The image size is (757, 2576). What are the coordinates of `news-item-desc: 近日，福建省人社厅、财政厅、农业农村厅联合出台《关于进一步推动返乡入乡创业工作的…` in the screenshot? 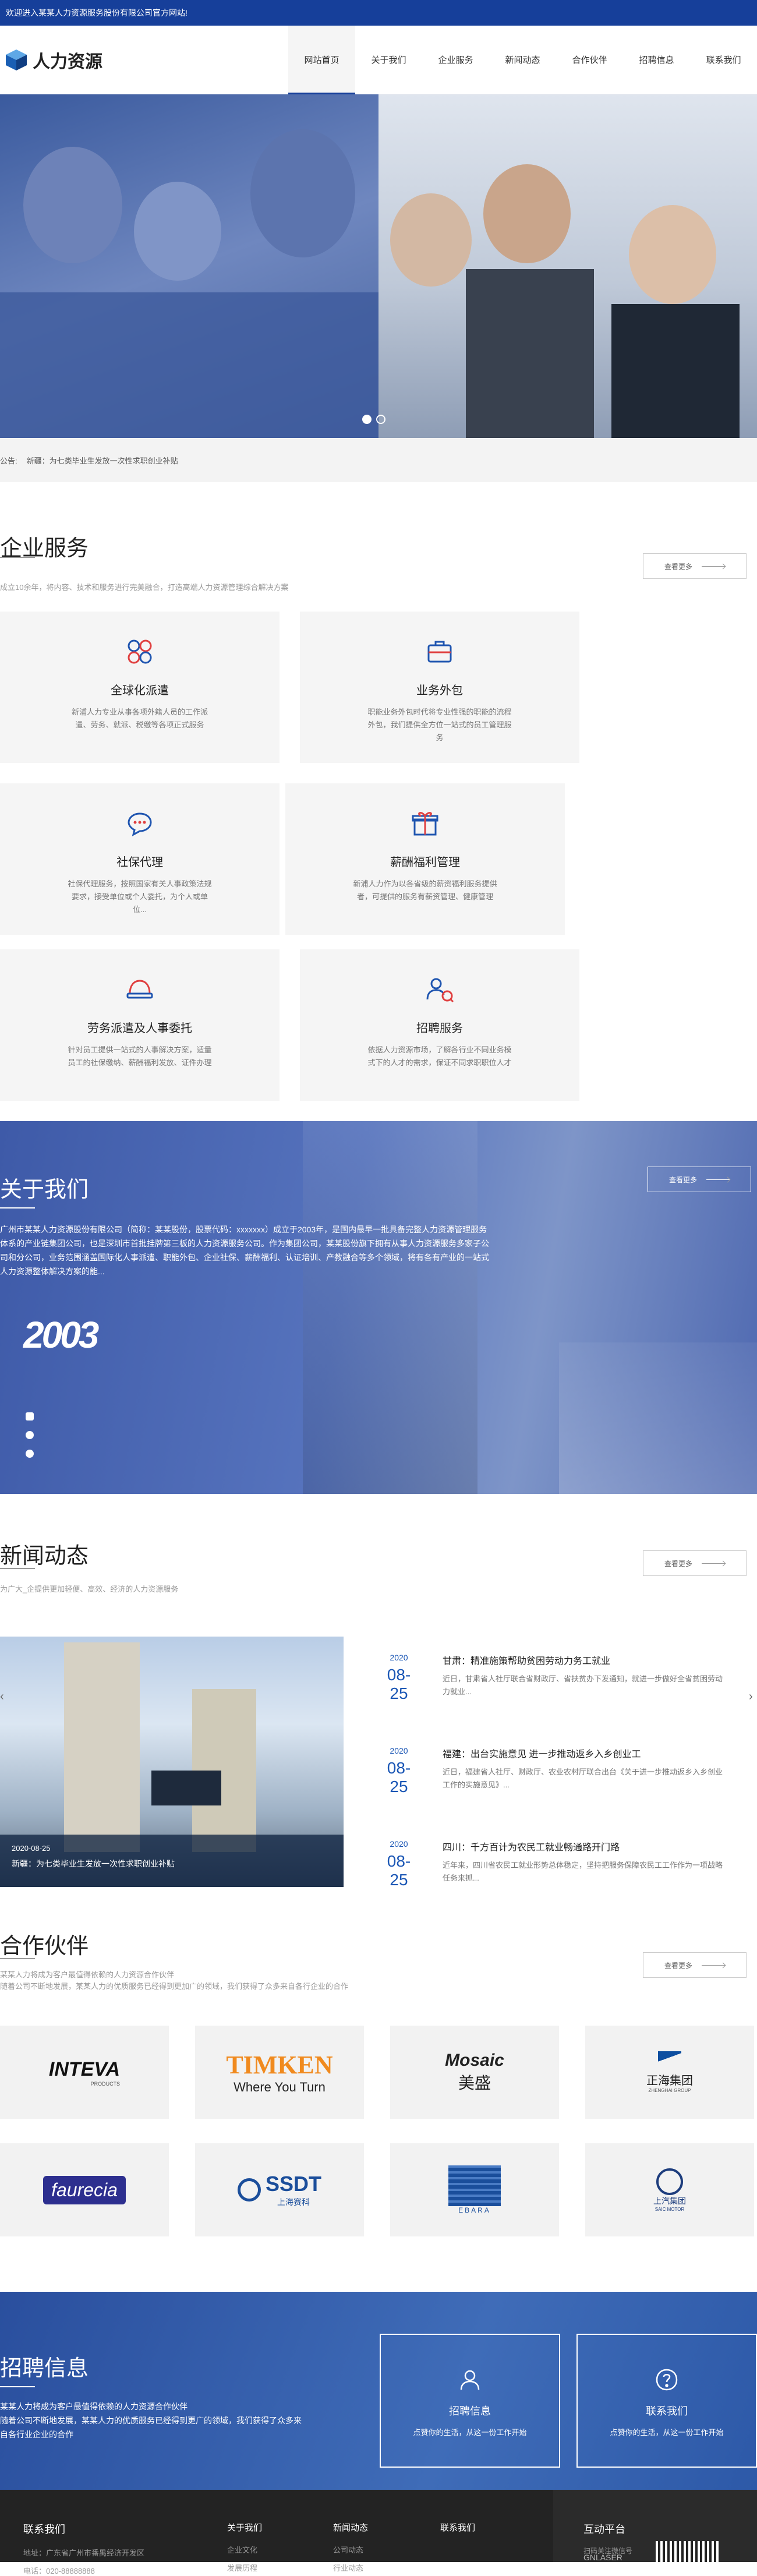 It's located at (583, 1778).